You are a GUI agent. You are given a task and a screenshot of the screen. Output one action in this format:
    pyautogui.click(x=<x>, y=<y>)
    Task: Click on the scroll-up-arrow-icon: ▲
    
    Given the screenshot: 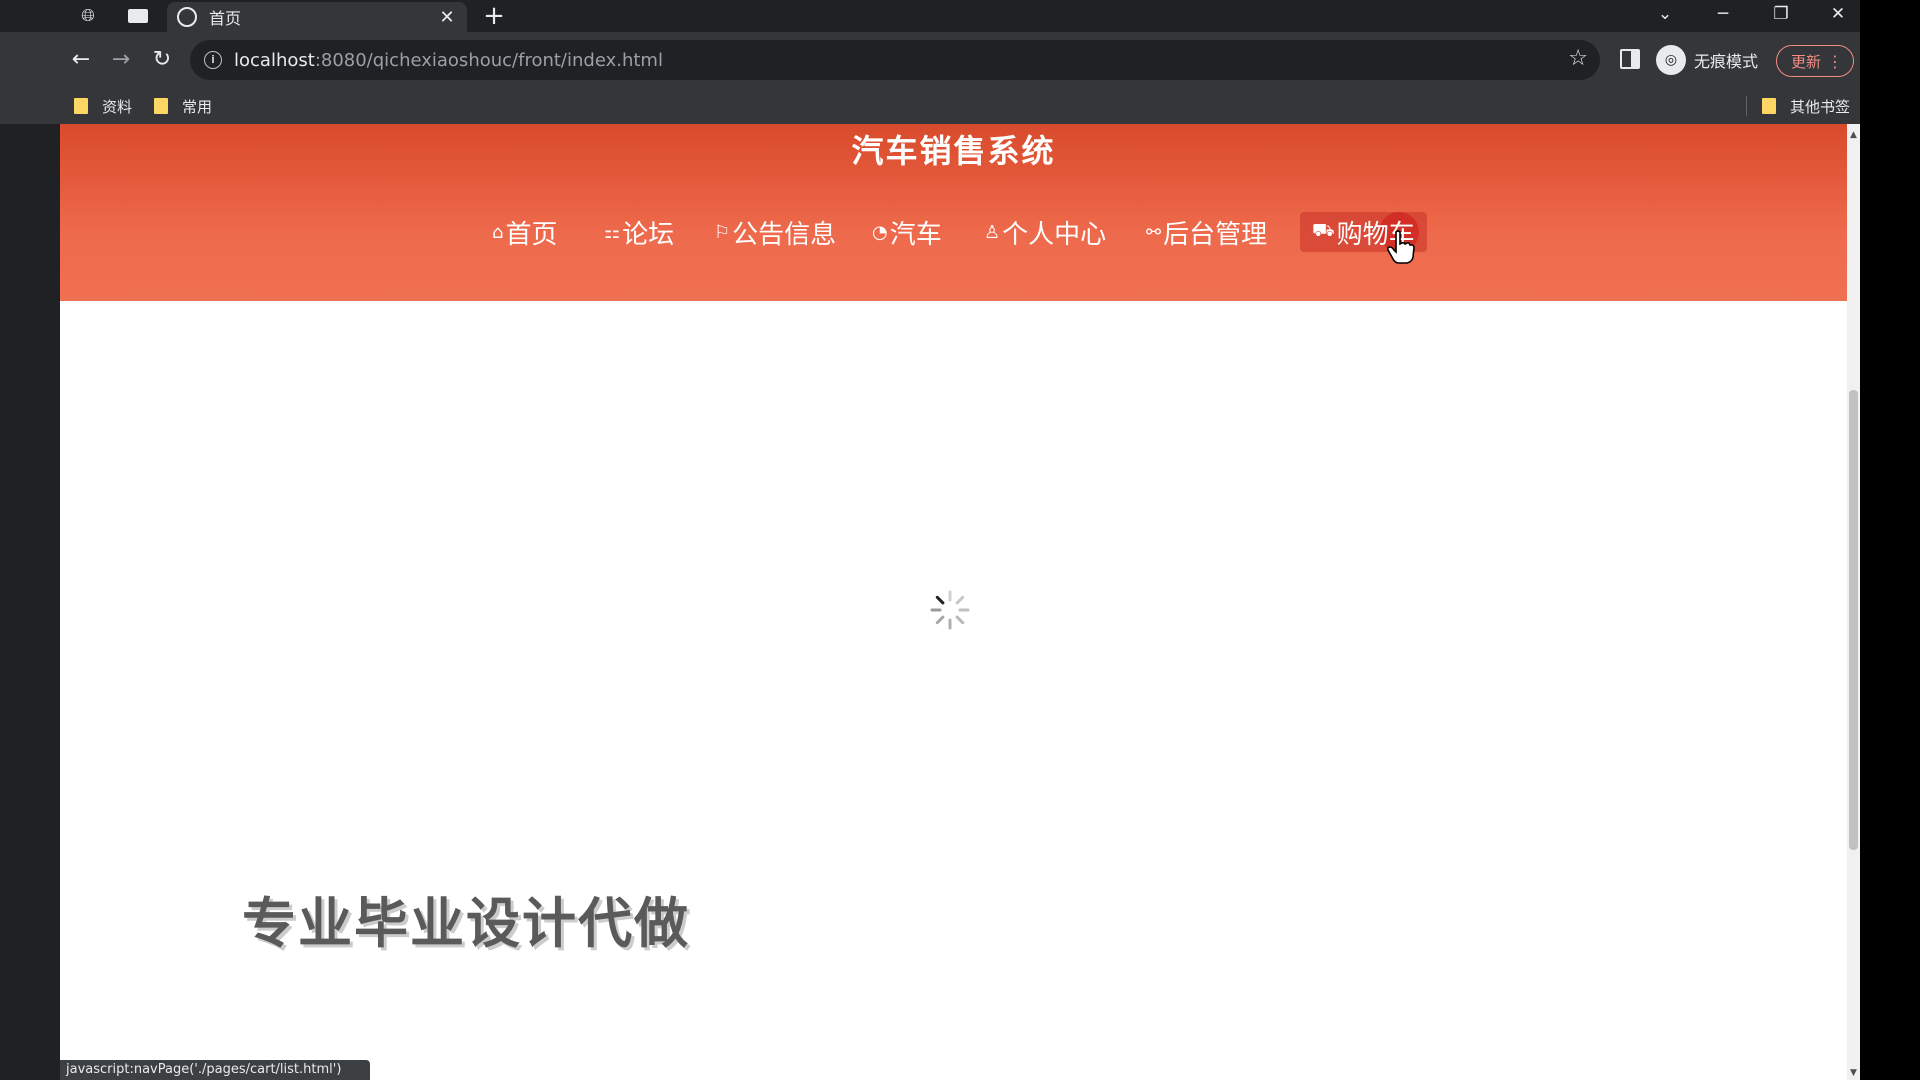 What is the action you would take?
    pyautogui.click(x=1853, y=135)
    